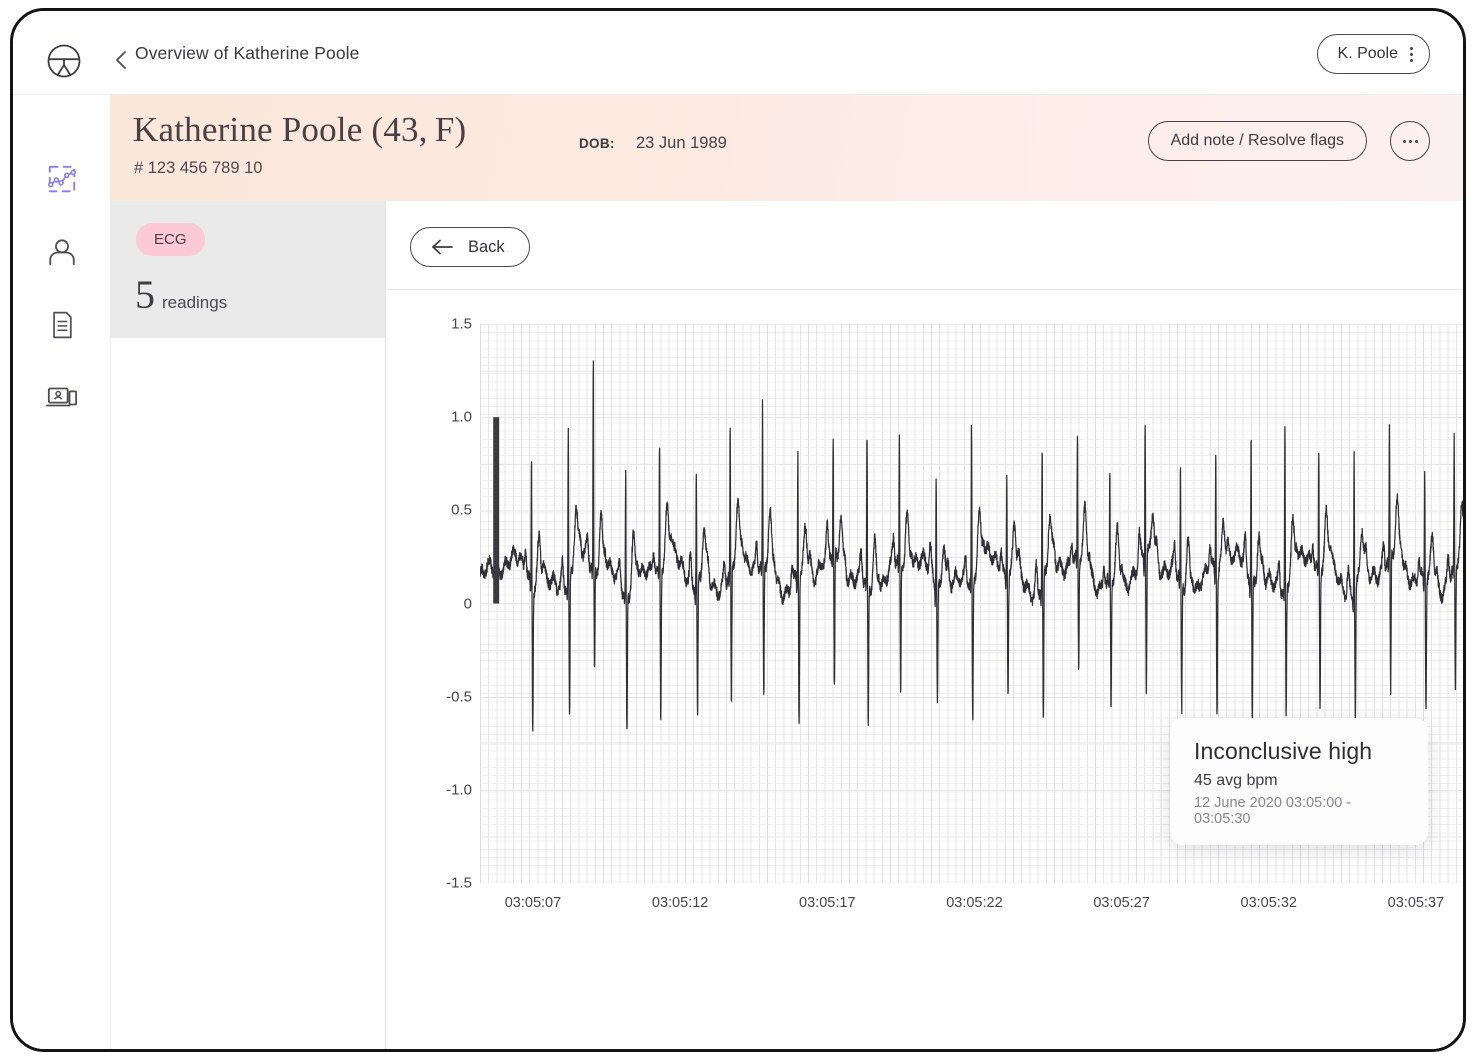 The width and height of the screenshot is (1476, 1060). Describe the element at coordinates (486, 246) in the screenshot. I see `back-button-label: Back` at that location.